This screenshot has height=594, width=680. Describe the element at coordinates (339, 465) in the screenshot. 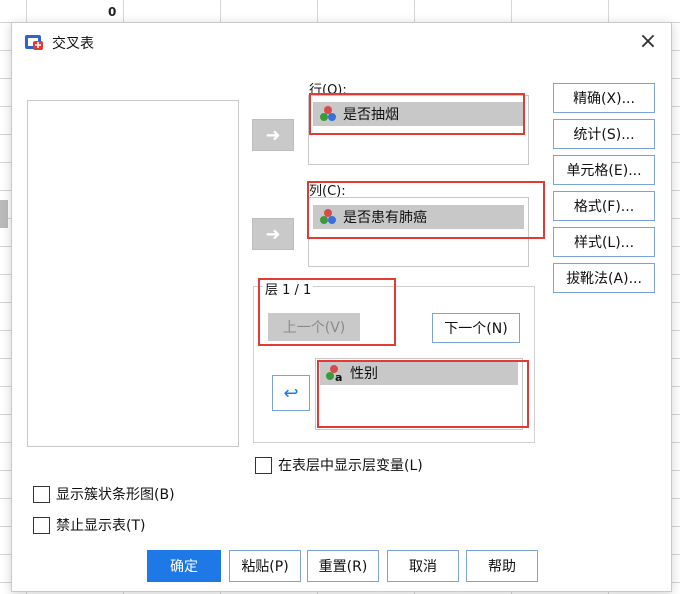

I see `show-layer-variables-option: 在表层中显示层变量(L)` at that location.